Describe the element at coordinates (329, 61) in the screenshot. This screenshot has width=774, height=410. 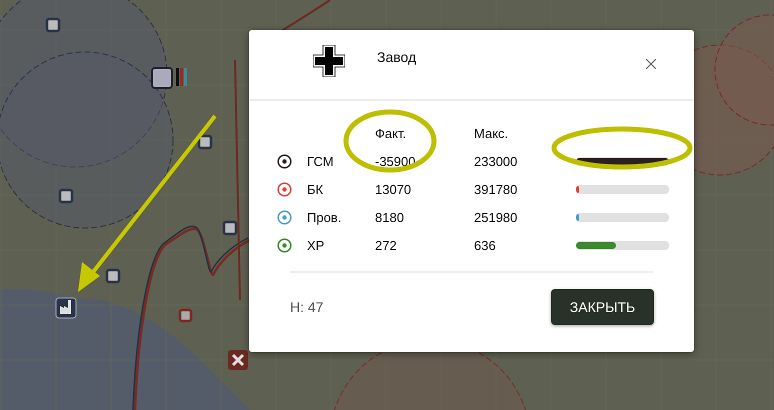
I see `cross-icon` at that location.